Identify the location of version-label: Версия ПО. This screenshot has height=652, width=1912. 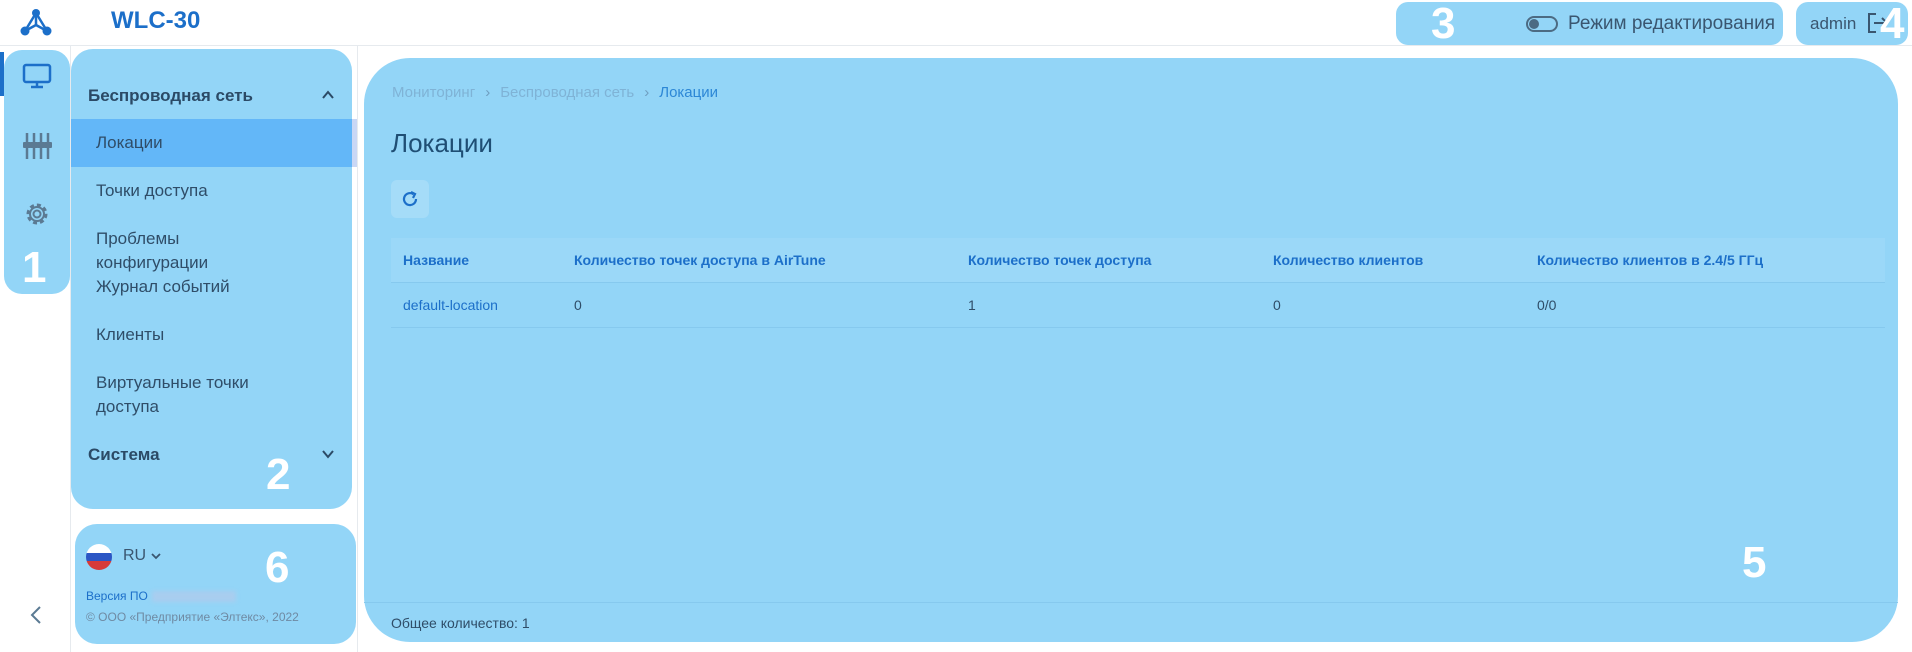
(117, 596).